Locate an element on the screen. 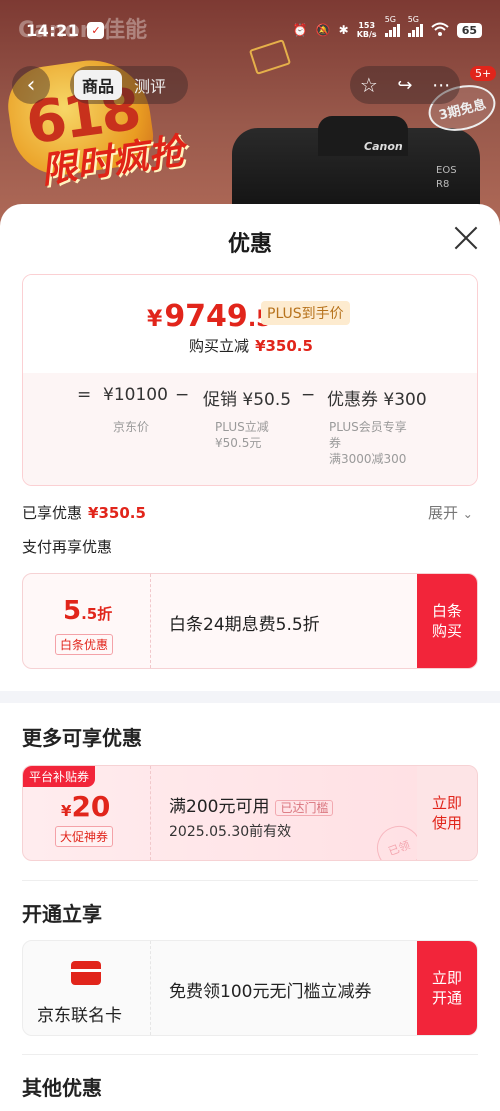 The width and height of the screenshot is (500, 1111). back-button: ‹ is located at coordinates (31, 85).